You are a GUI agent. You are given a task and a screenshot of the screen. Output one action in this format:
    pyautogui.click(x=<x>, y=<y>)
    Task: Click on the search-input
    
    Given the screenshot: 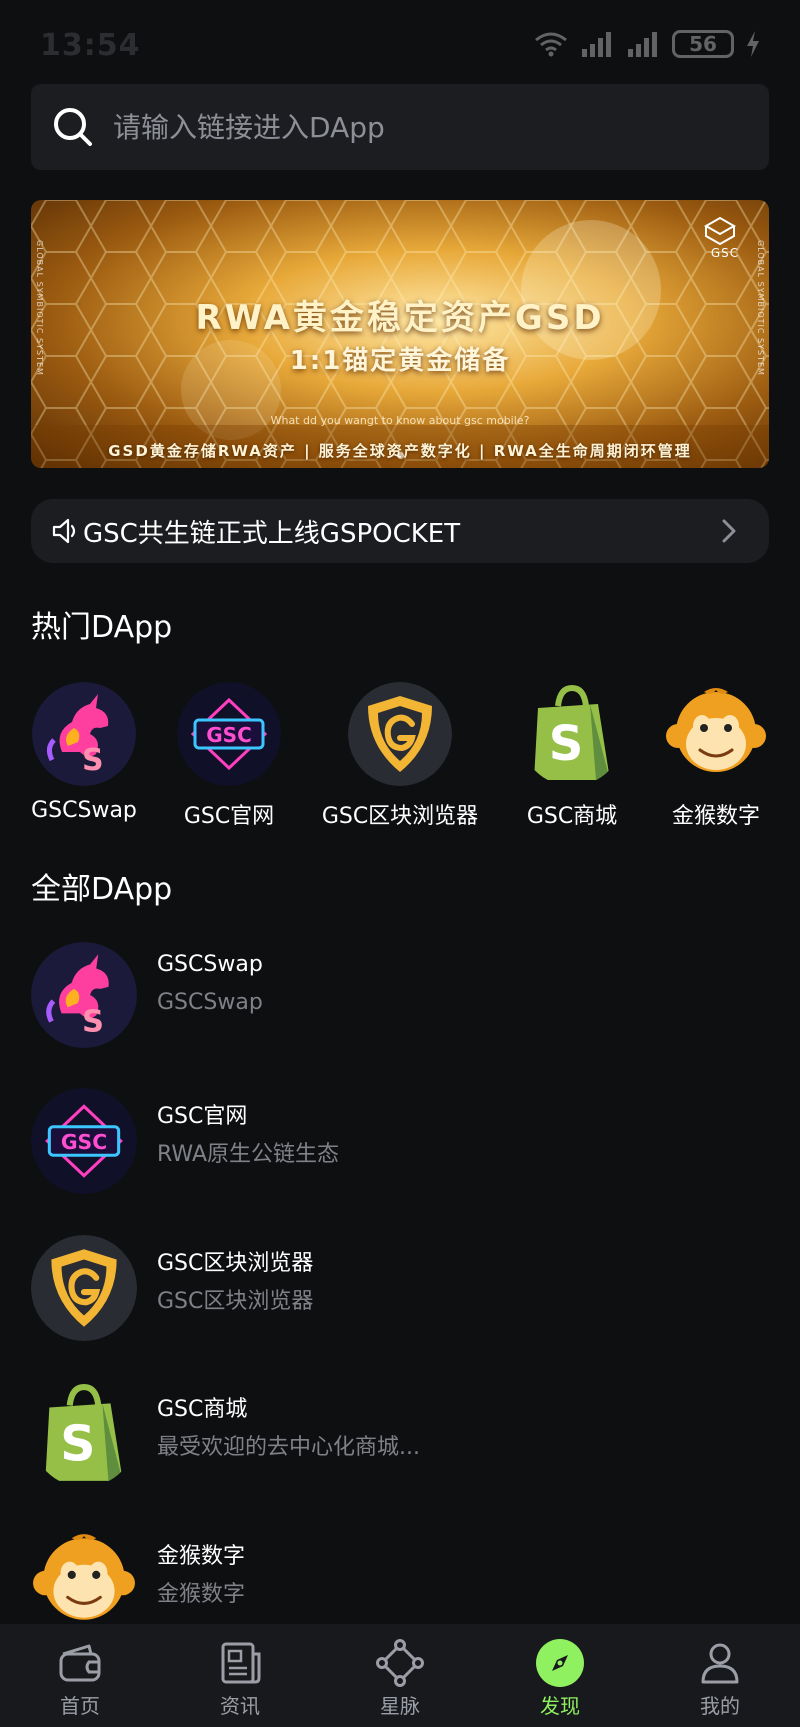 What is the action you would take?
    pyautogui.click(x=413, y=127)
    